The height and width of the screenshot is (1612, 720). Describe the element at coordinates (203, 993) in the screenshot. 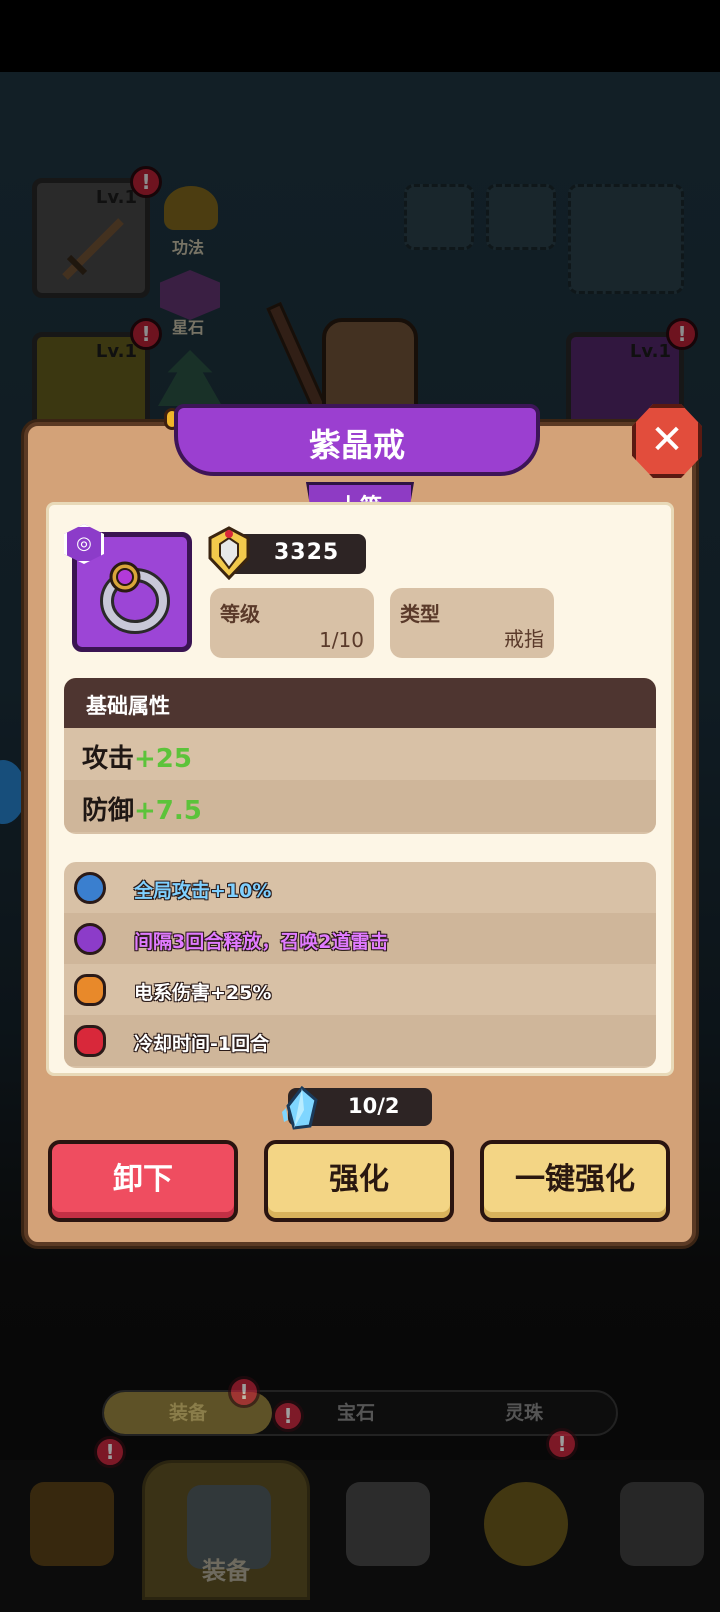

I see `skill-text: 电系伤害+25%` at that location.